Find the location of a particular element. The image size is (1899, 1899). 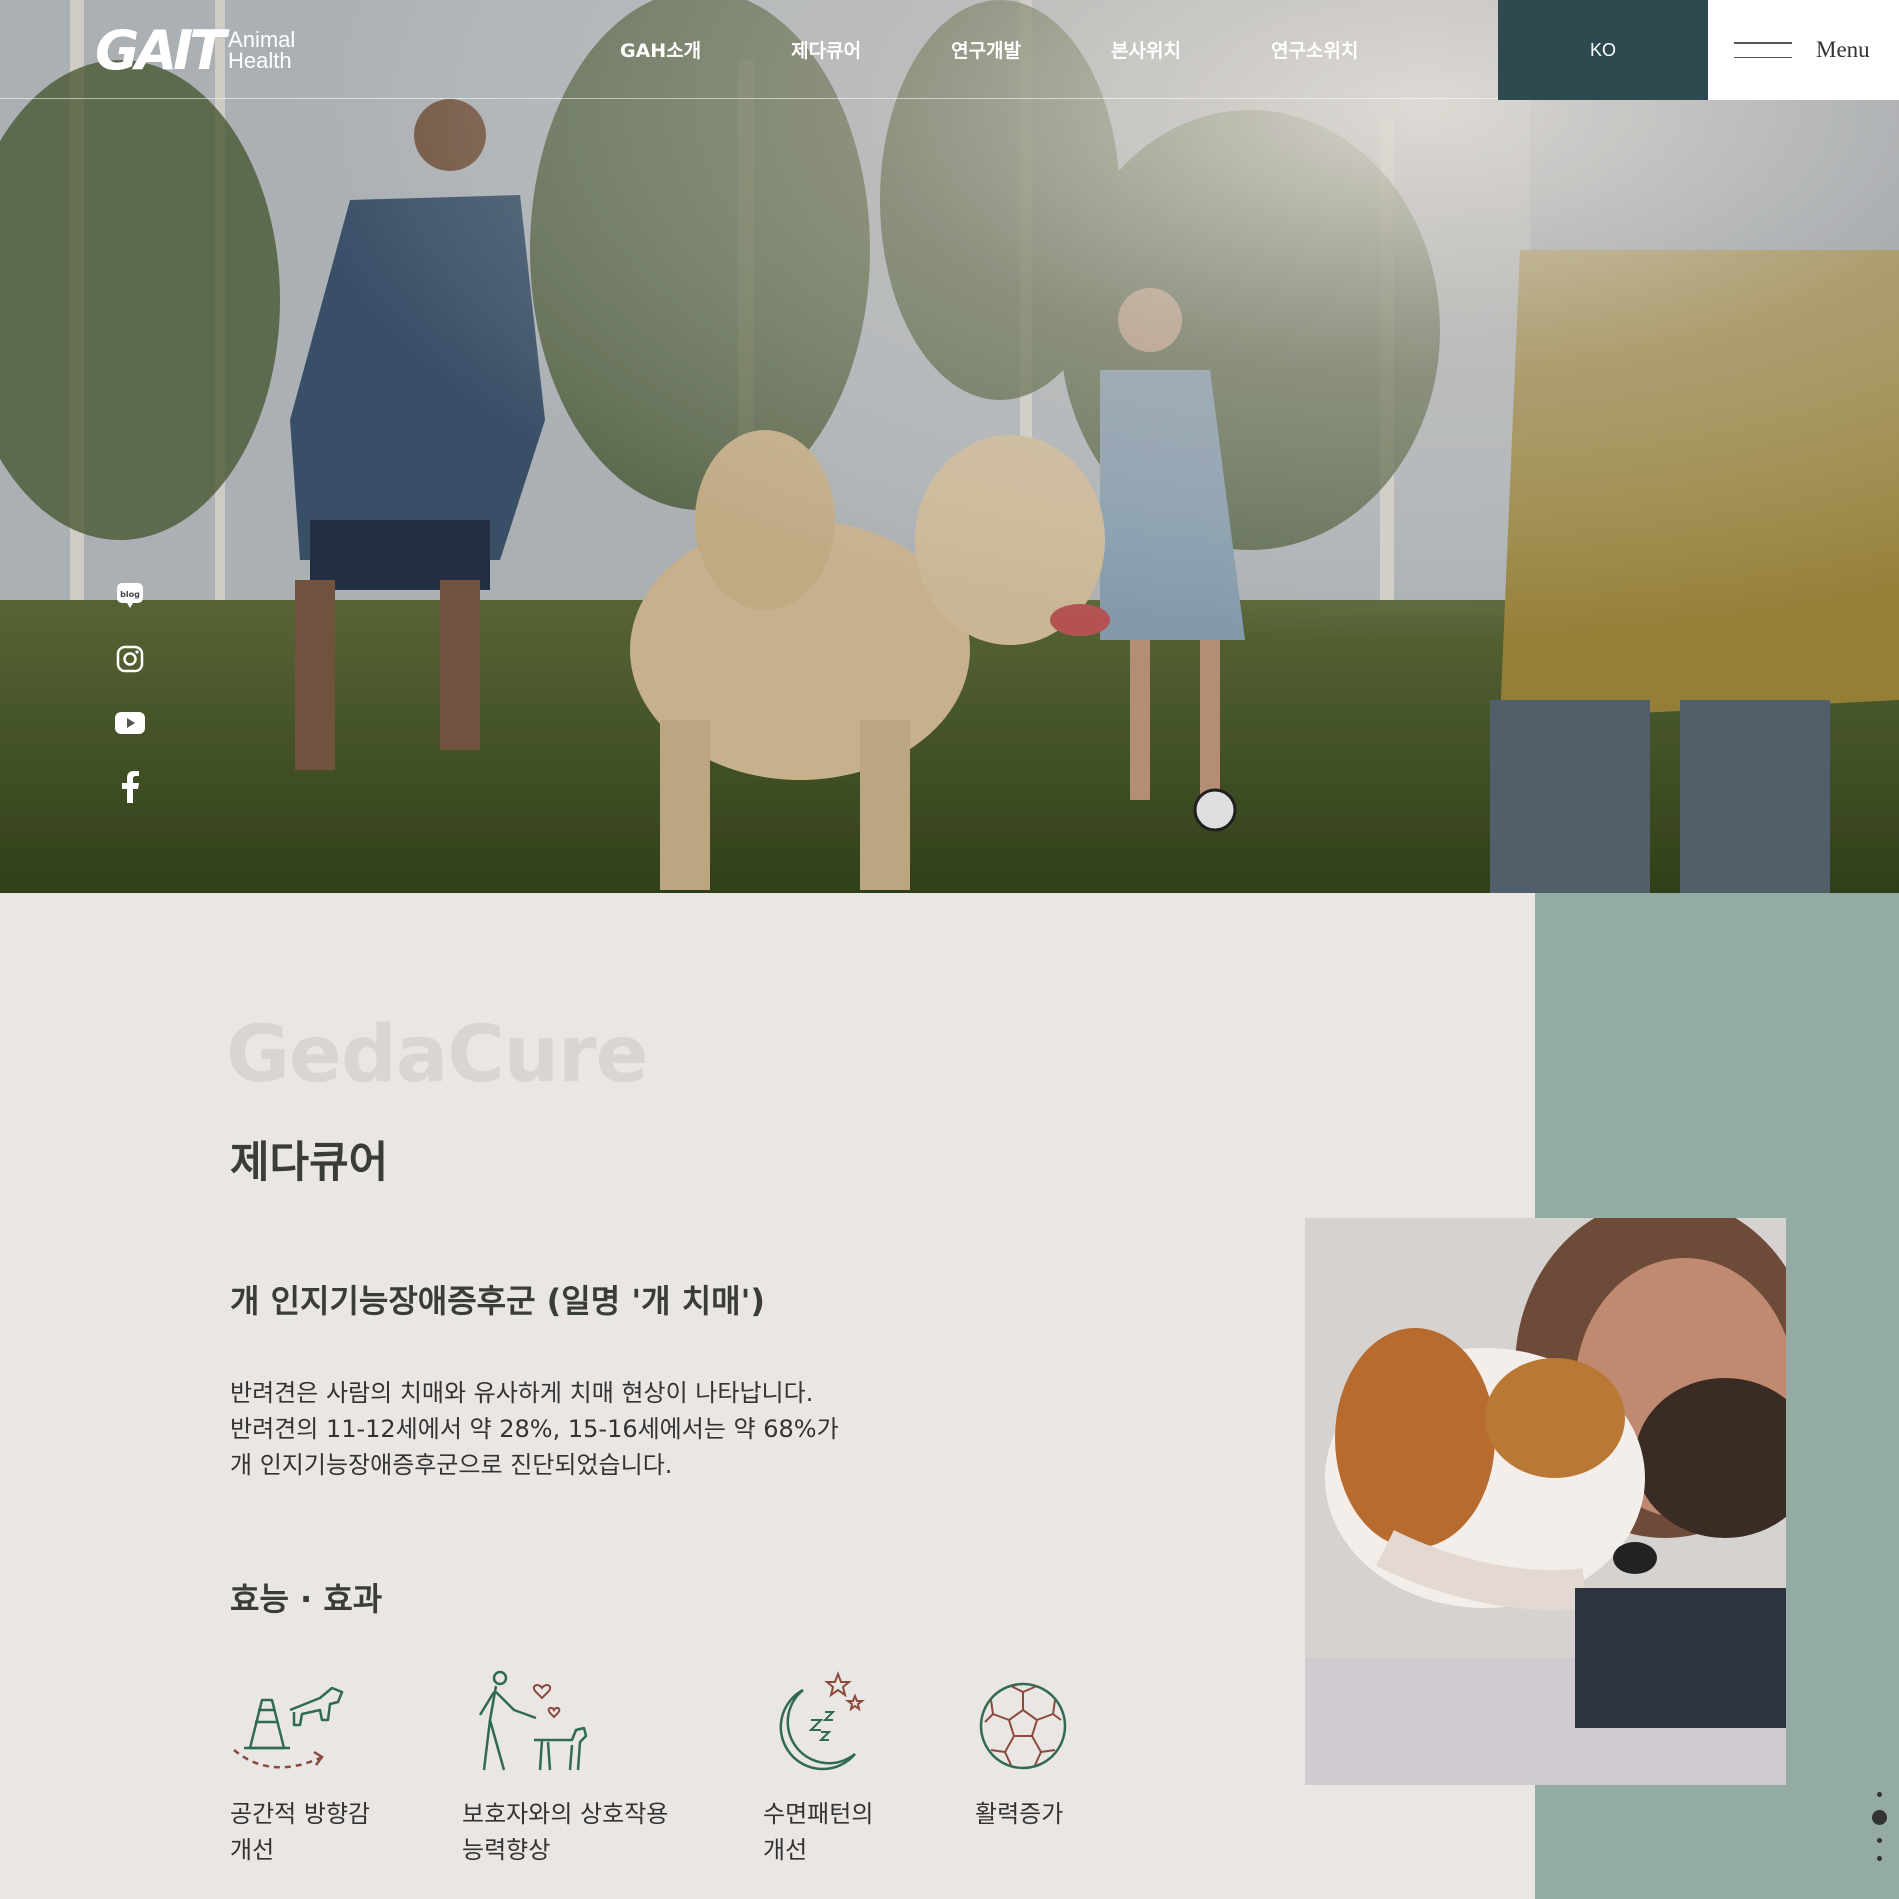

effects-title: 효능 · 효과 is located at coordinates (306, 1599).